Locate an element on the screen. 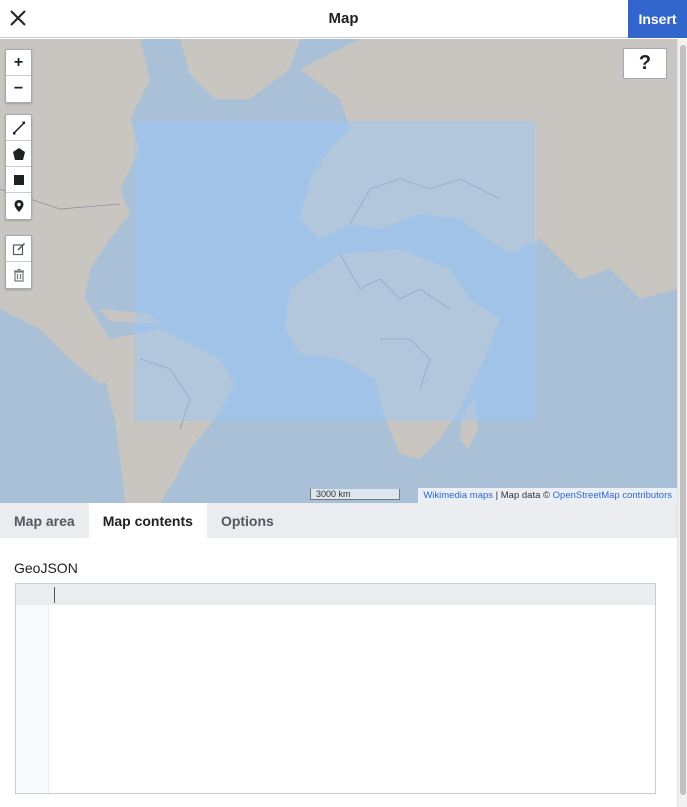 The width and height of the screenshot is (687, 807). draw-line-button is located at coordinates (18, 128).